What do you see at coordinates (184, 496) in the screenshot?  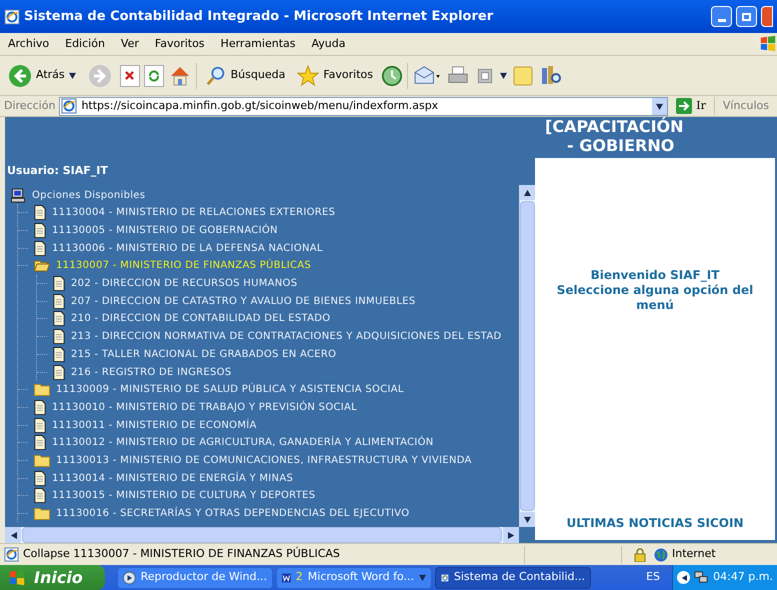 I see `tree-item: 11130015 - MINISTERIO DE CULTURA Y DEPORTES` at bounding box center [184, 496].